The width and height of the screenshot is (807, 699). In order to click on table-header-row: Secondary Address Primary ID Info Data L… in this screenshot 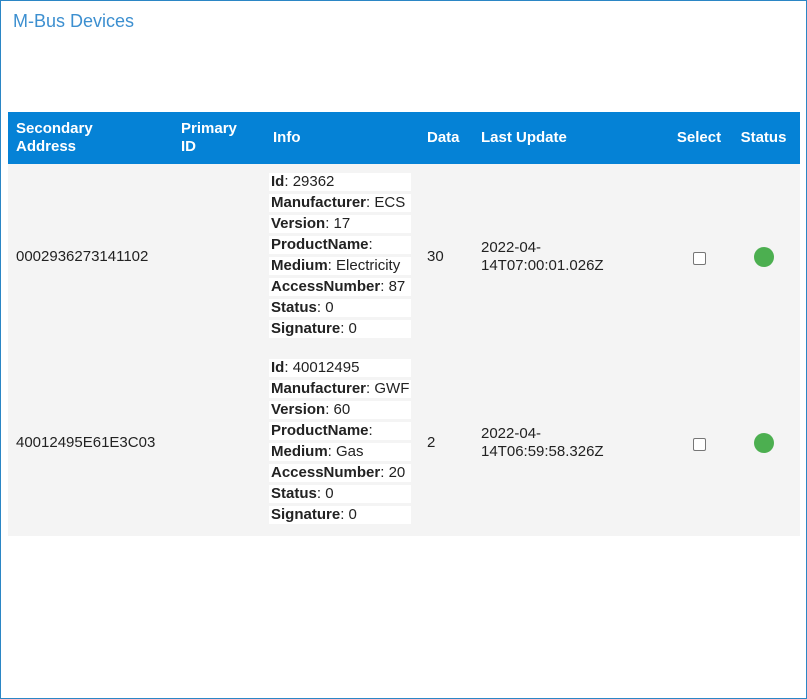, I will do `click(404, 138)`.